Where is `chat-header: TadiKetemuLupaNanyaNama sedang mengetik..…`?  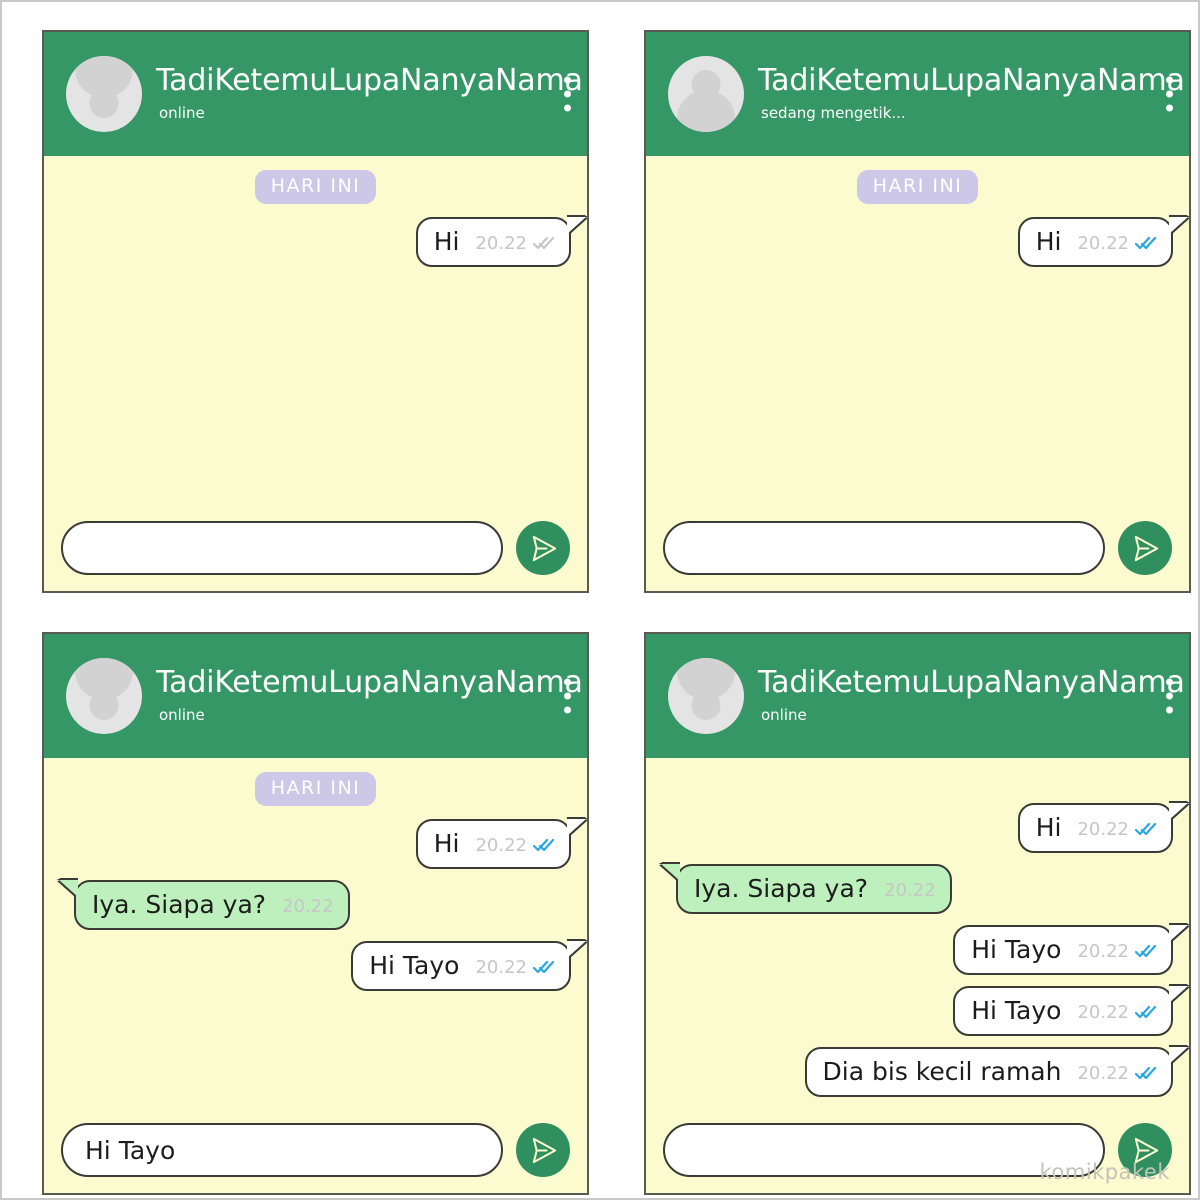 chat-header: TadiKetemuLupaNanyaNama sedang mengetik..… is located at coordinates (917, 94).